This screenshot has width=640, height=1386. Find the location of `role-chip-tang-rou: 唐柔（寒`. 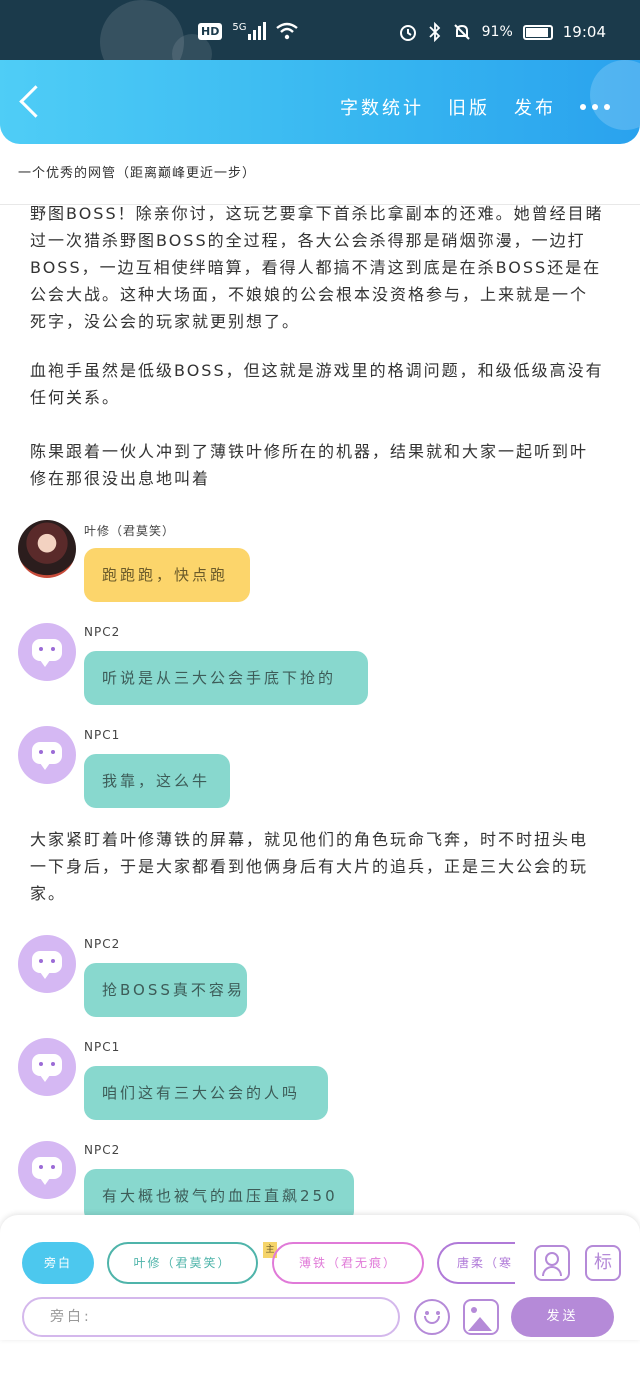

role-chip-tang-rou: 唐柔（寒 is located at coordinates (476, 1263).